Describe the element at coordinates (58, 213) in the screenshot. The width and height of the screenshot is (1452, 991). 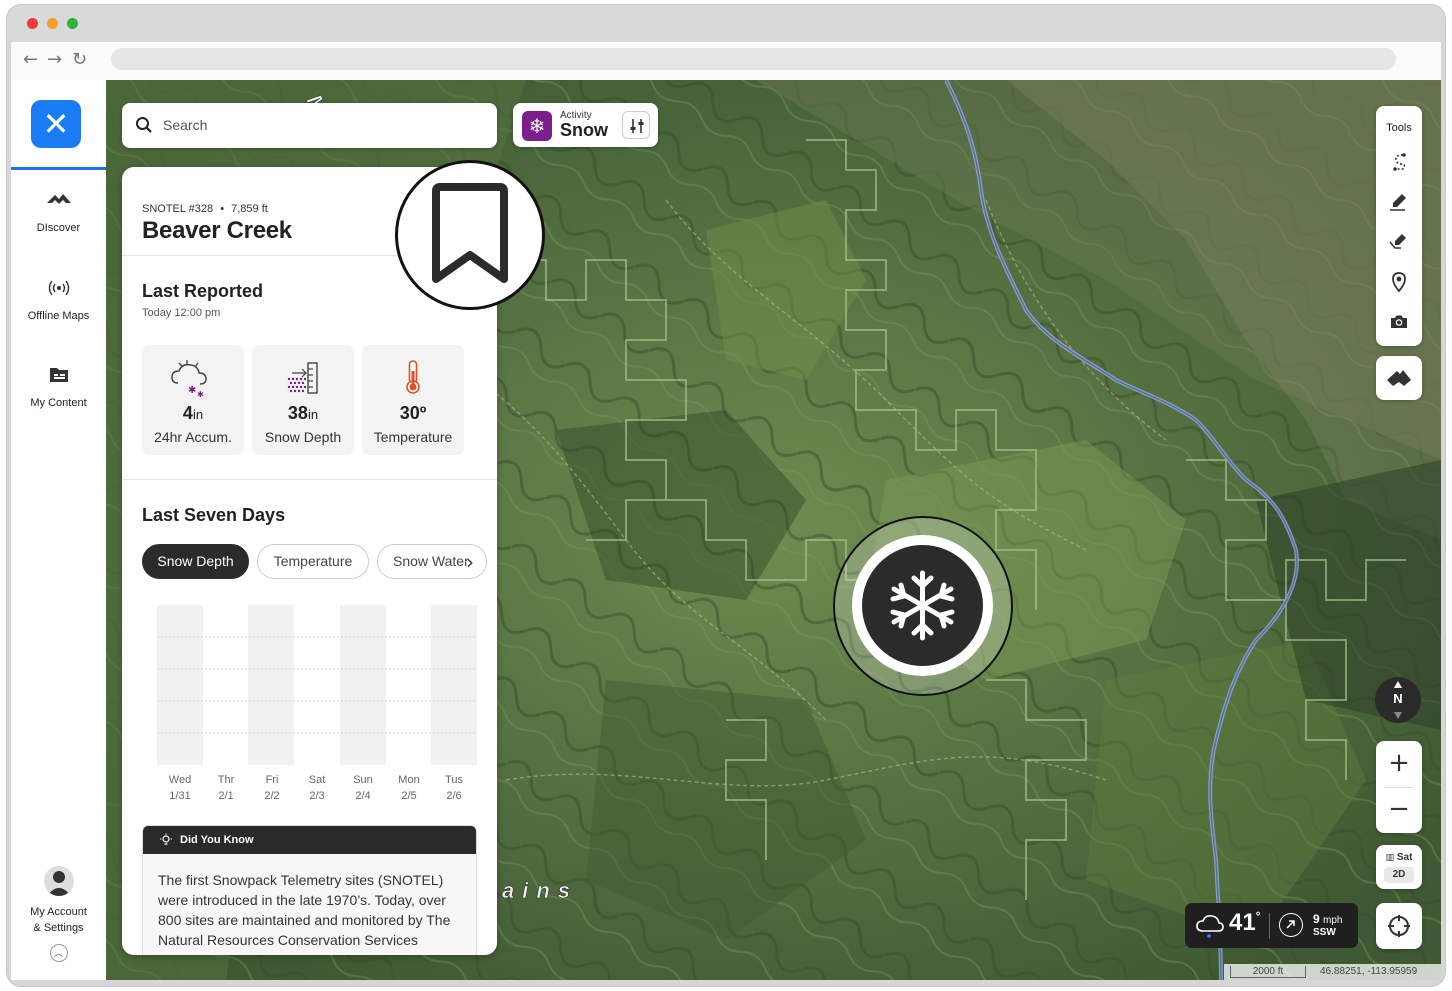
I see `sidebar-item-discover: DIscover` at that location.